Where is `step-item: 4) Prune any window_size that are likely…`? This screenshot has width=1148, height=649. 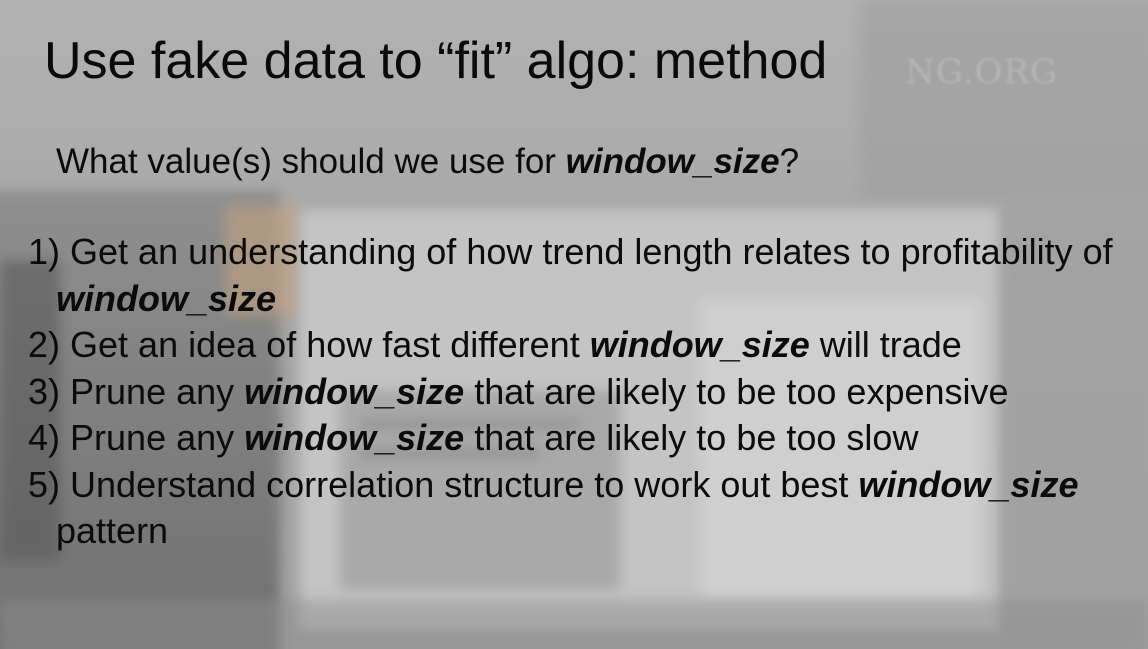 step-item: 4) Prune any window_size that are likely… is located at coordinates (583, 438).